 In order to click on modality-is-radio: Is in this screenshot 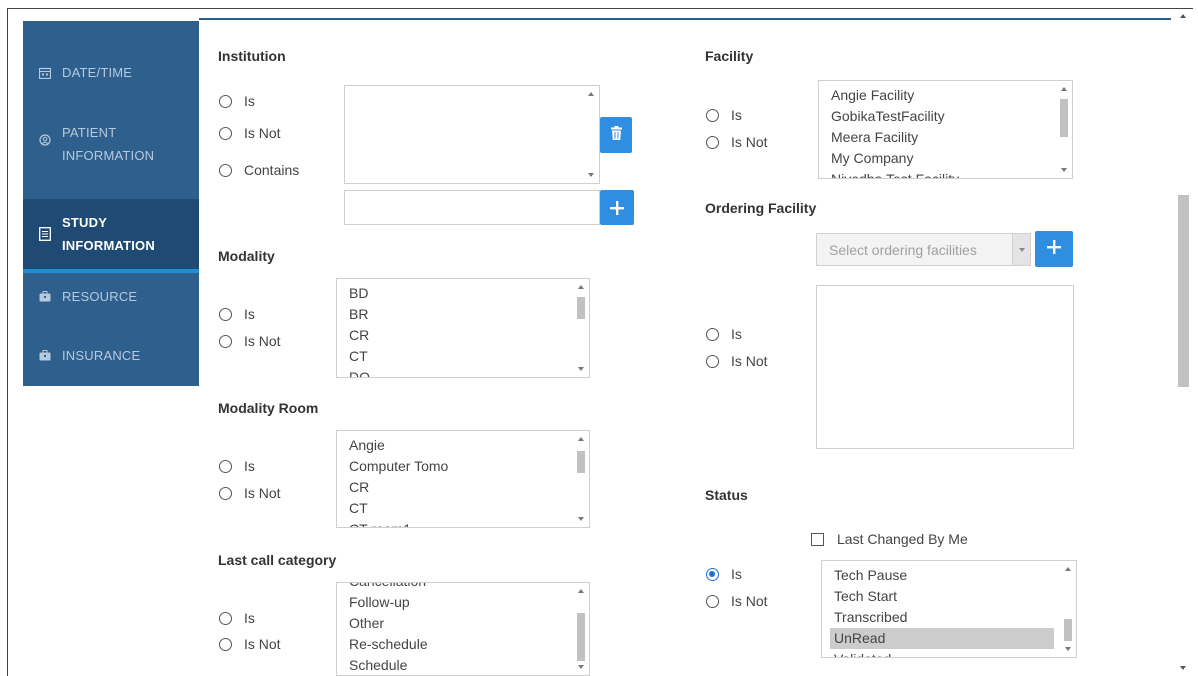, I will do `click(237, 314)`.